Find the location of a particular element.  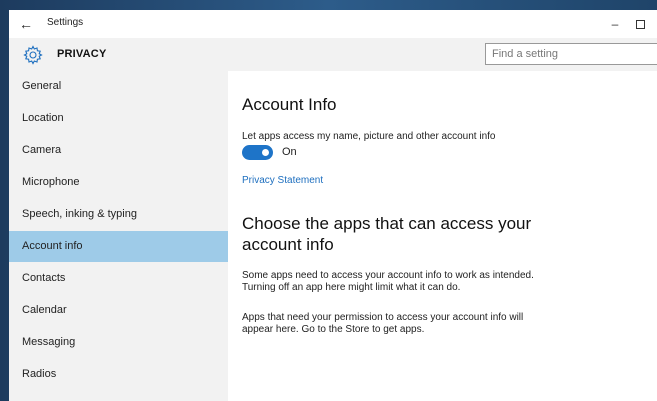

sidebar-item-speech: Speech, inking & typing is located at coordinates (118, 214).